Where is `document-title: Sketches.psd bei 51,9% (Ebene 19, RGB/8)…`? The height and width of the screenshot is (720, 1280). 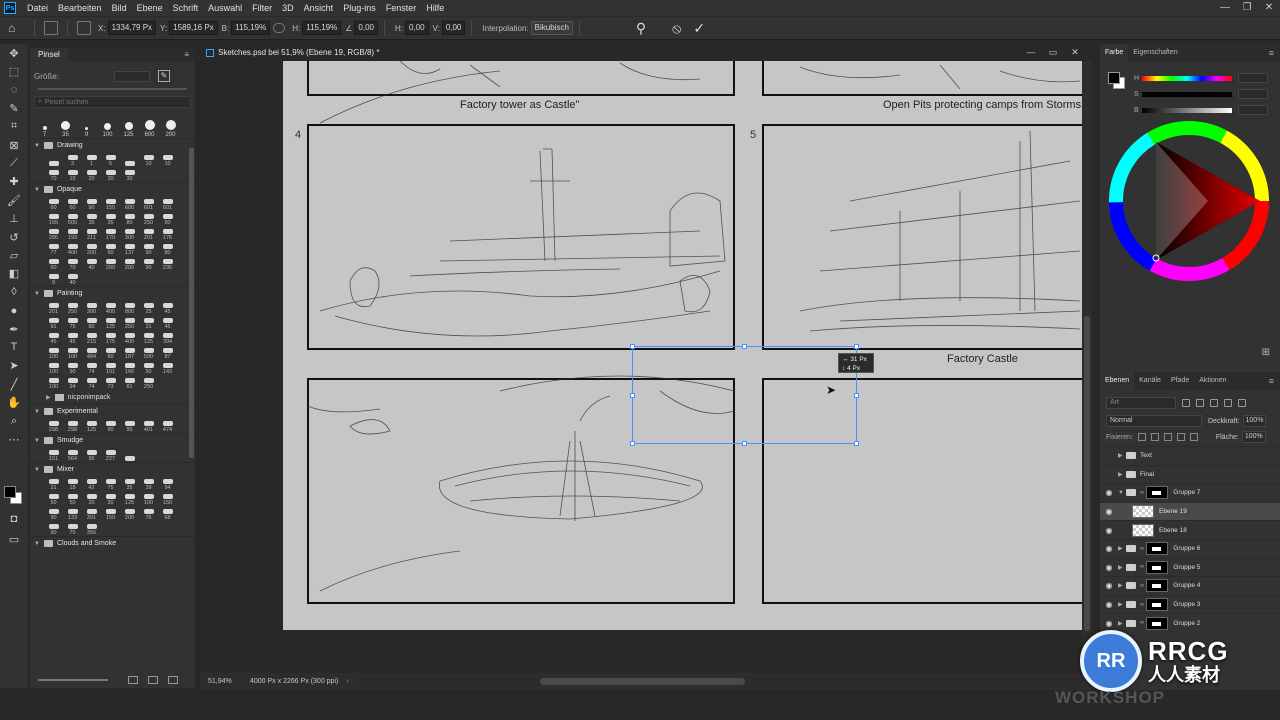 document-title: Sketches.psd bei 51,9% (Ebene 19, RGB/8)… is located at coordinates (289, 52).